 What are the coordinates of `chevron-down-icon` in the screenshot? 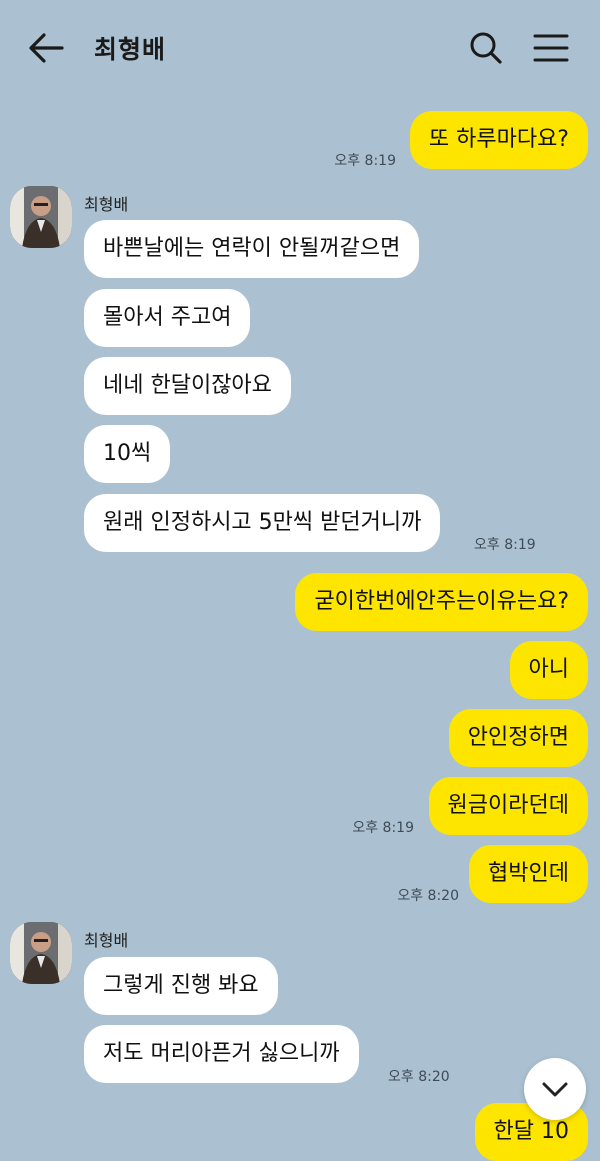 It's located at (555, 1089).